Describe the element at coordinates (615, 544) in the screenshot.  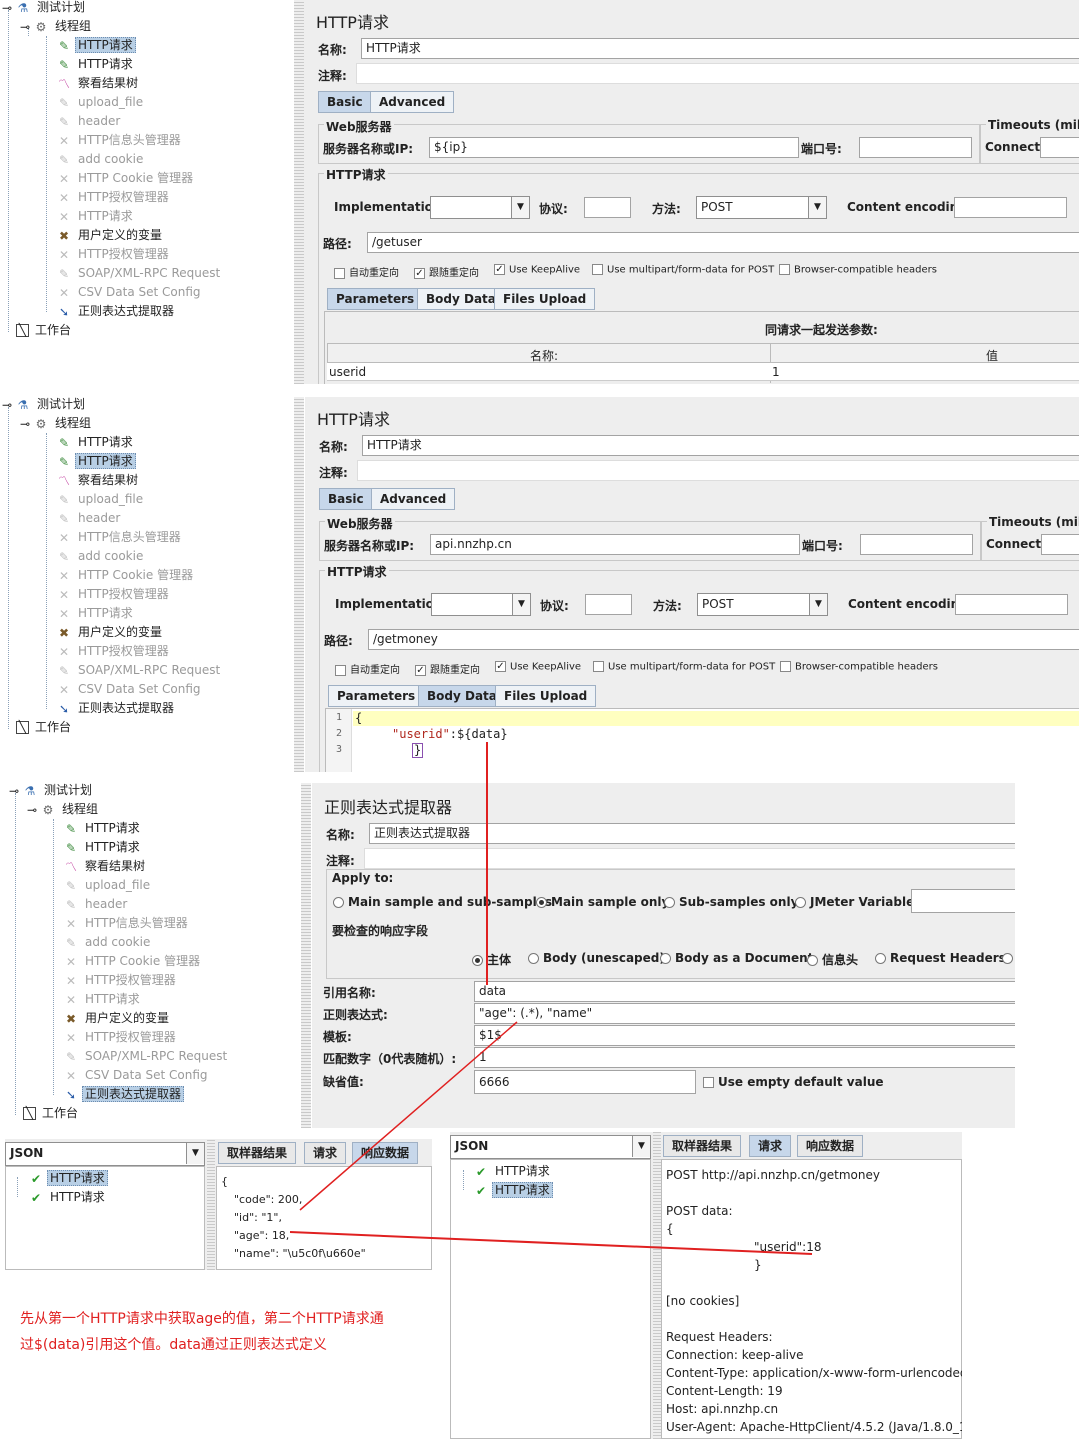
I see `server-field: api.nnzhp.cn` at that location.